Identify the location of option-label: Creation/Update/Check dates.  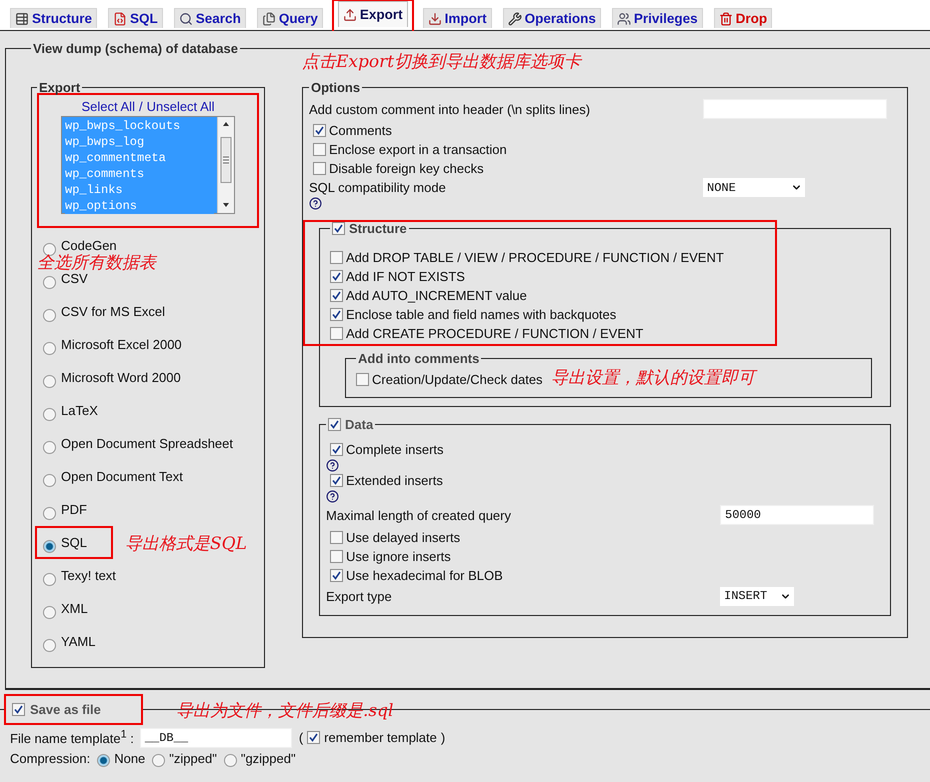
(457, 379).